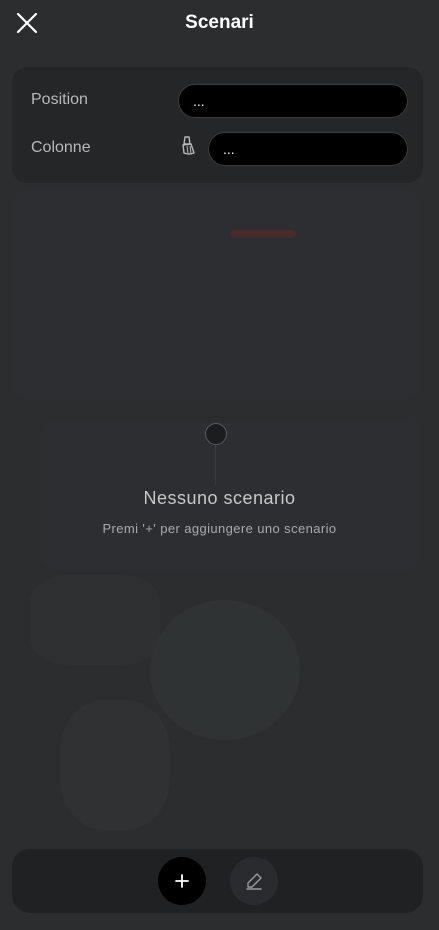 The width and height of the screenshot is (439, 930). What do you see at coordinates (59, 99) in the screenshot?
I see `position-label: Position` at bounding box center [59, 99].